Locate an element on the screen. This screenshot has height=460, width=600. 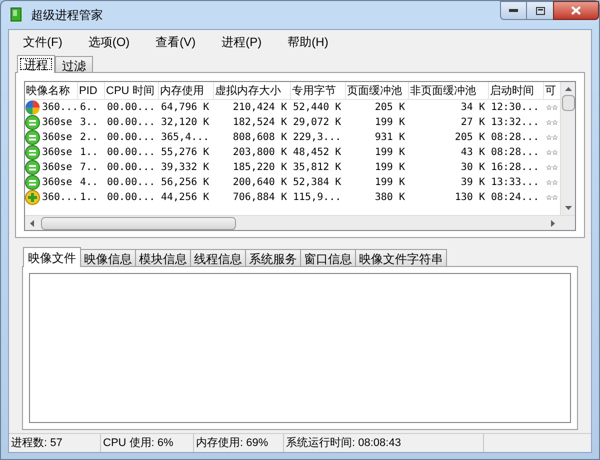
app-icon is located at coordinates (16, 15).